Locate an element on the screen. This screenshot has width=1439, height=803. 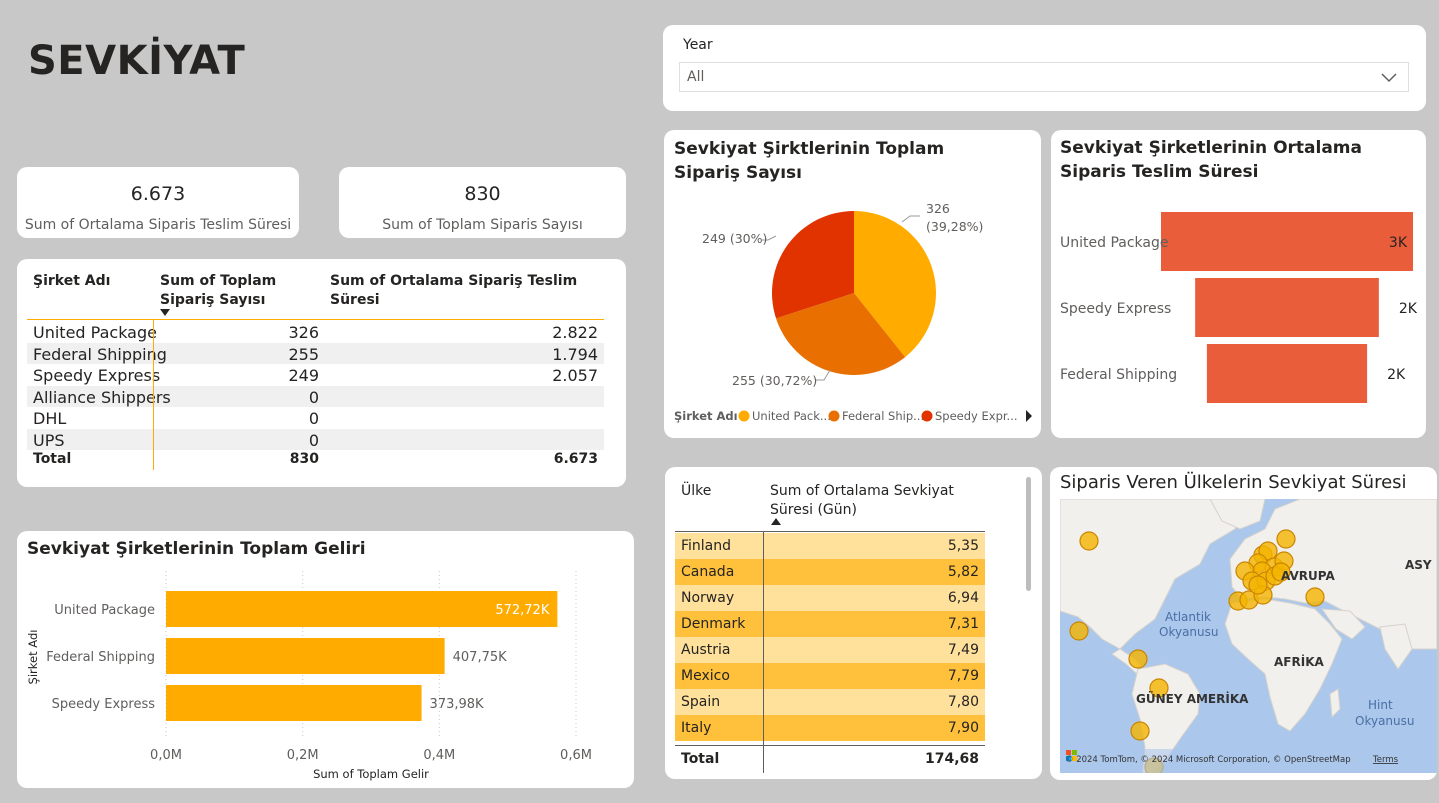
cell-shipping-days: 5,35 is located at coordinates (963, 546).